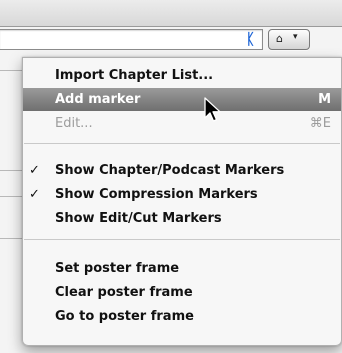 The height and width of the screenshot is (353, 342). What do you see at coordinates (212, 109) in the screenshot?
I see `mouse-pointer-icon` at bounding box center [212, 109].